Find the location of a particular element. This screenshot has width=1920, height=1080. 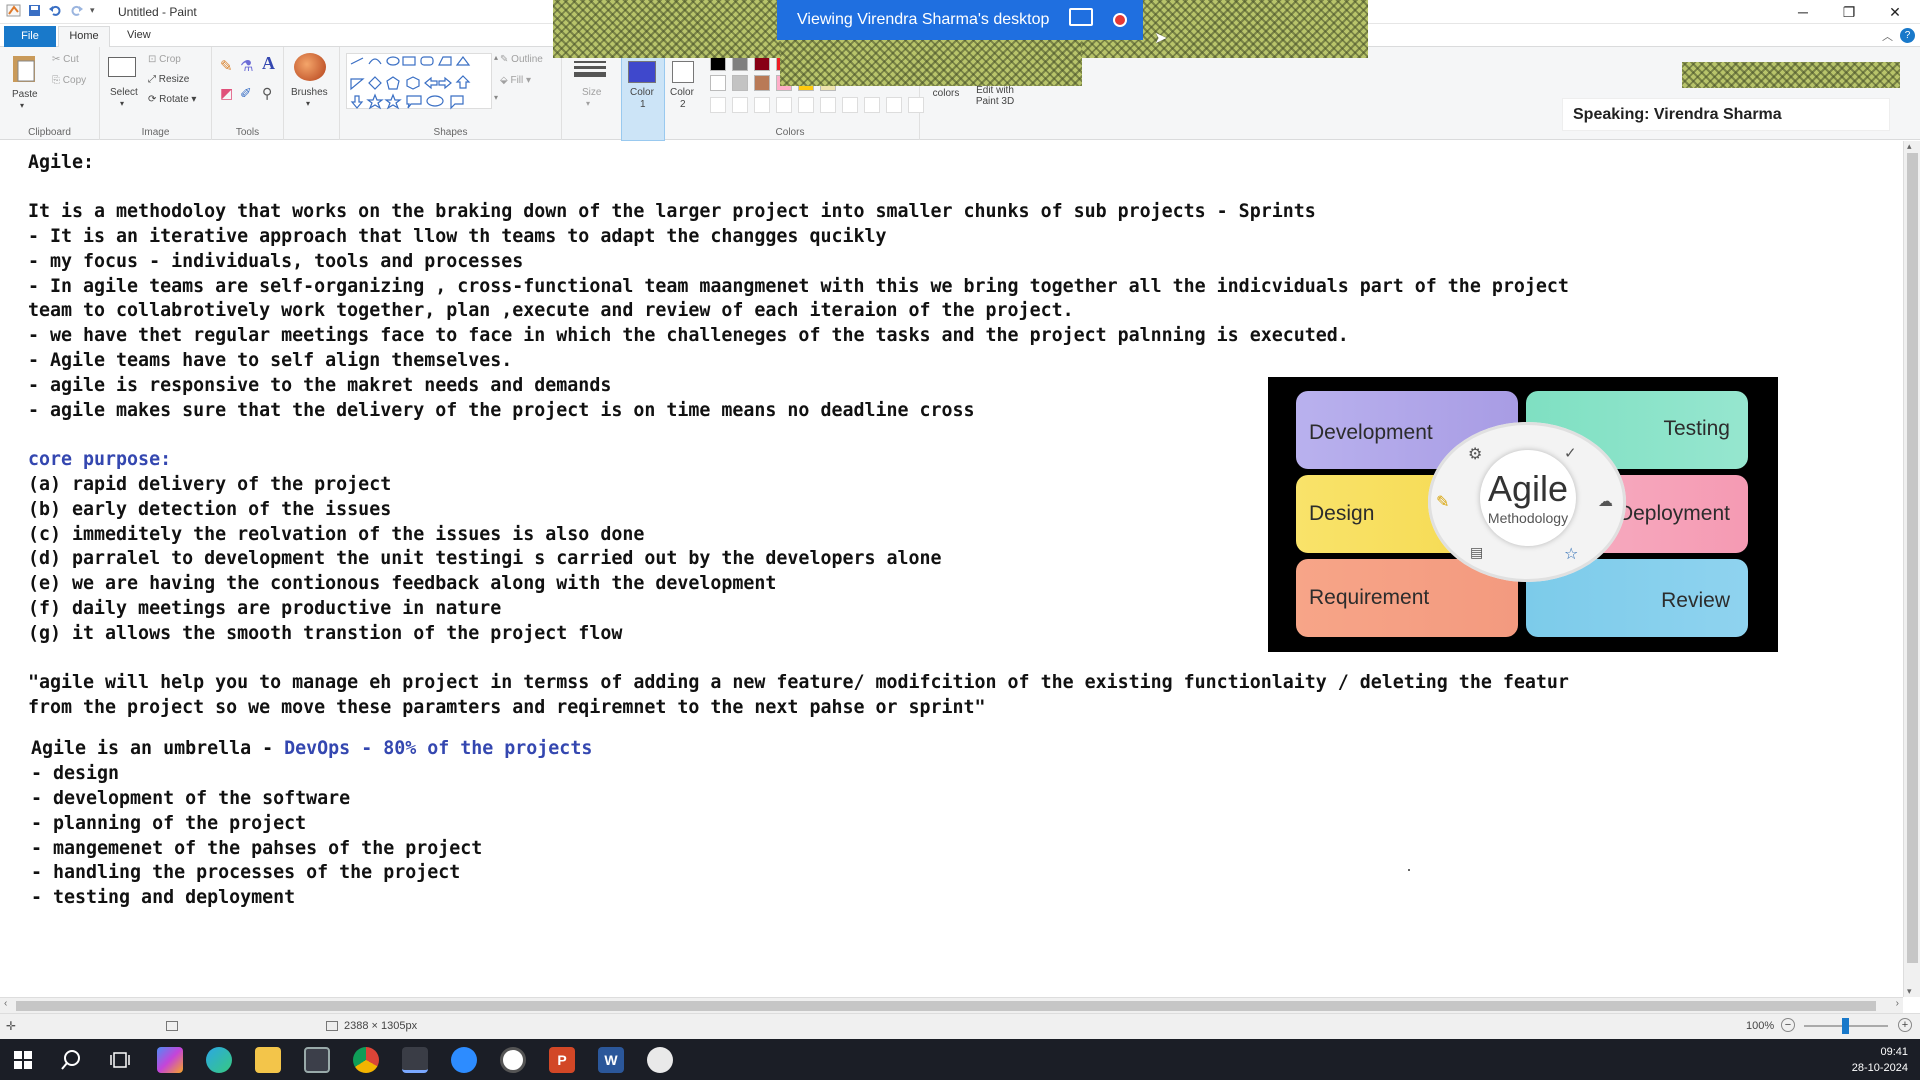

powerpoint-app: P is located at coordinates (562, 1060).